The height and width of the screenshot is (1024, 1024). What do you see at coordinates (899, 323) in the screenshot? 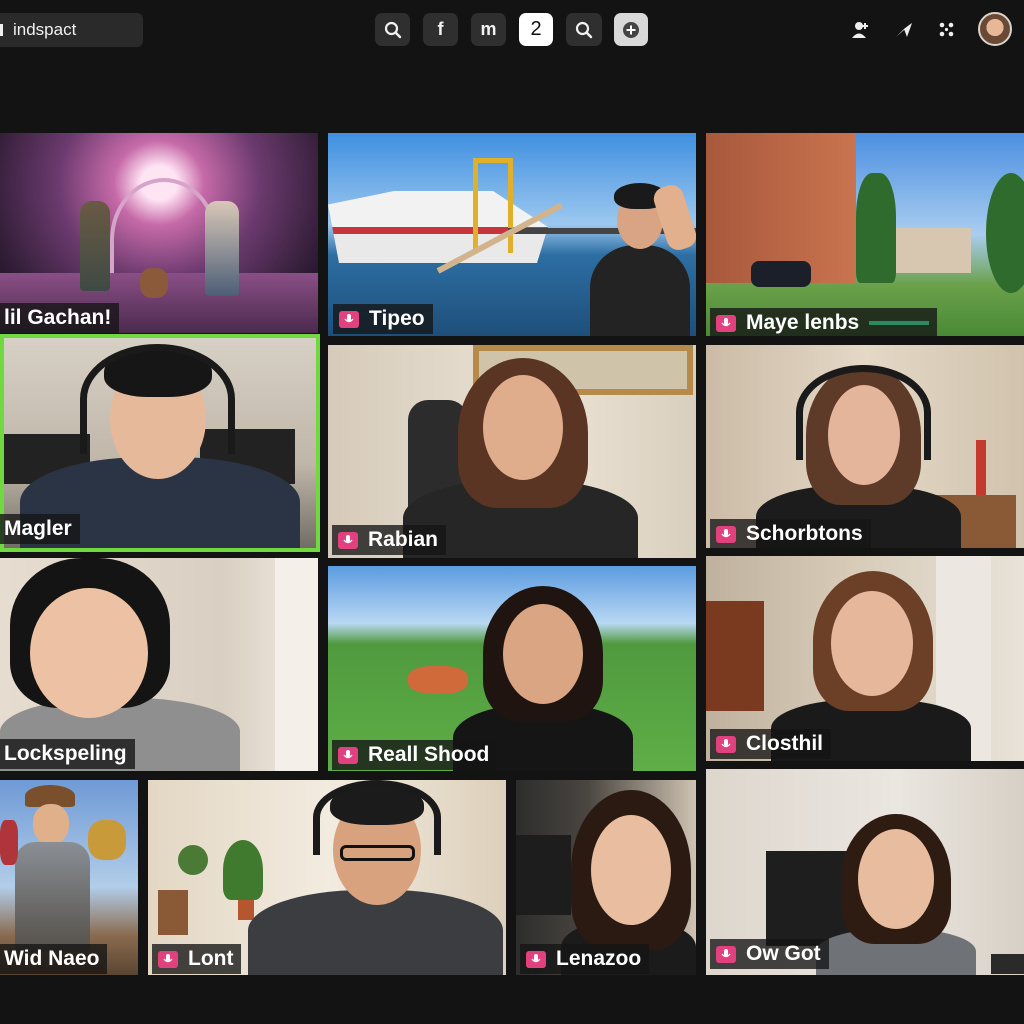
I see `audio-level-indicator` at bounding box center [899, 323].